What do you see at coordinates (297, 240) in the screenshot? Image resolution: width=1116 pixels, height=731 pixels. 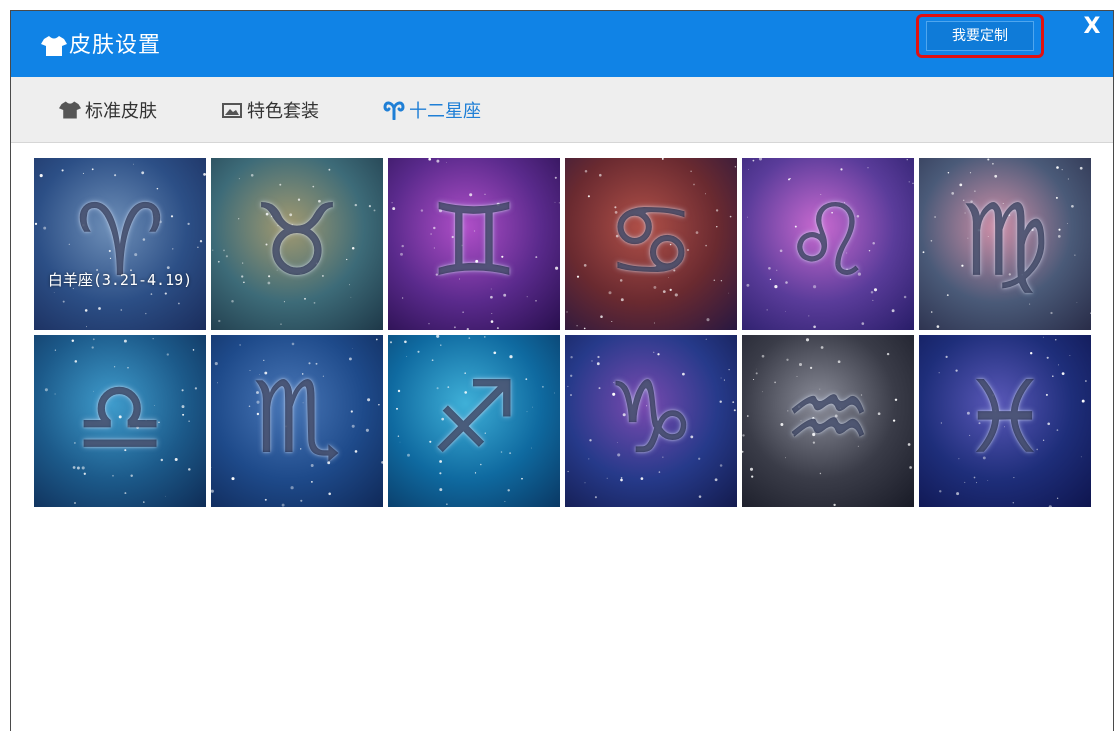 I see `taurus-icon: ♉` at bounding box center [297, 240].